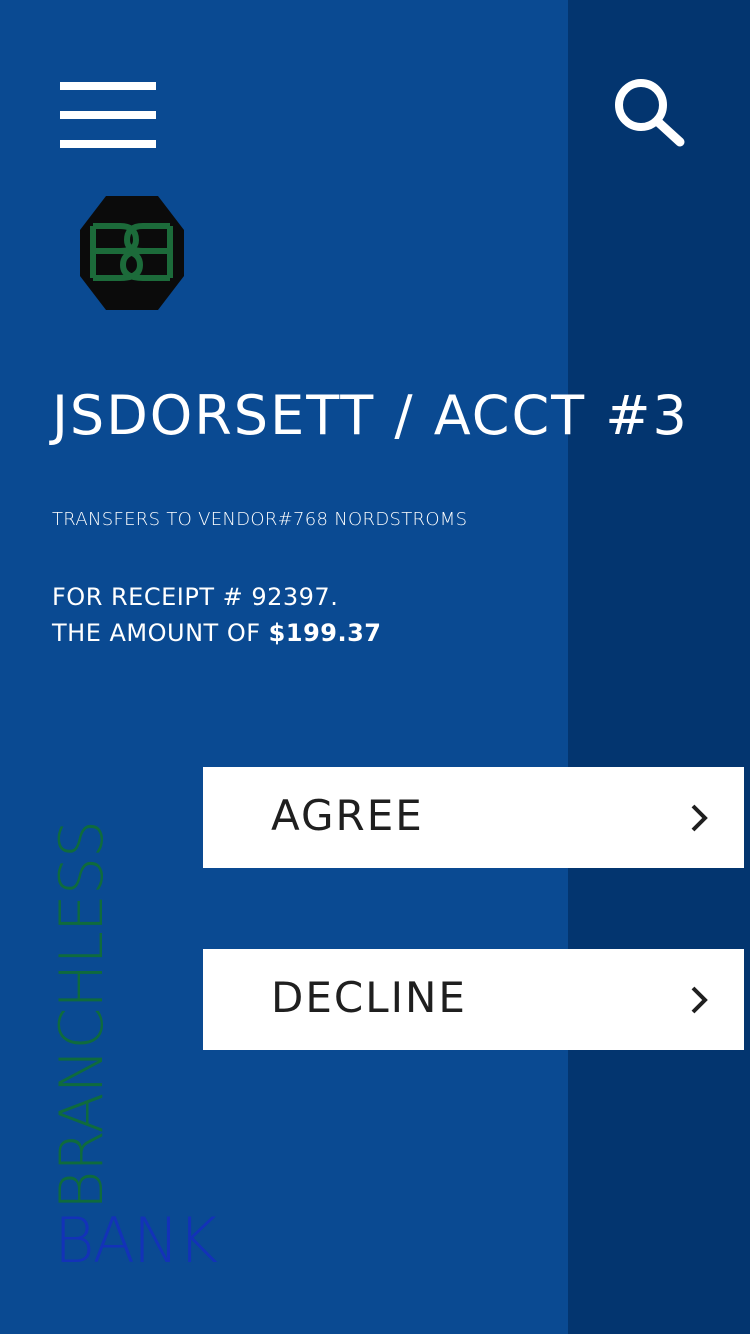  What do you see at coordinates (108, 144) in the screenshot?
I see `menu-bar-bottom` at bounding box center [108, 144].